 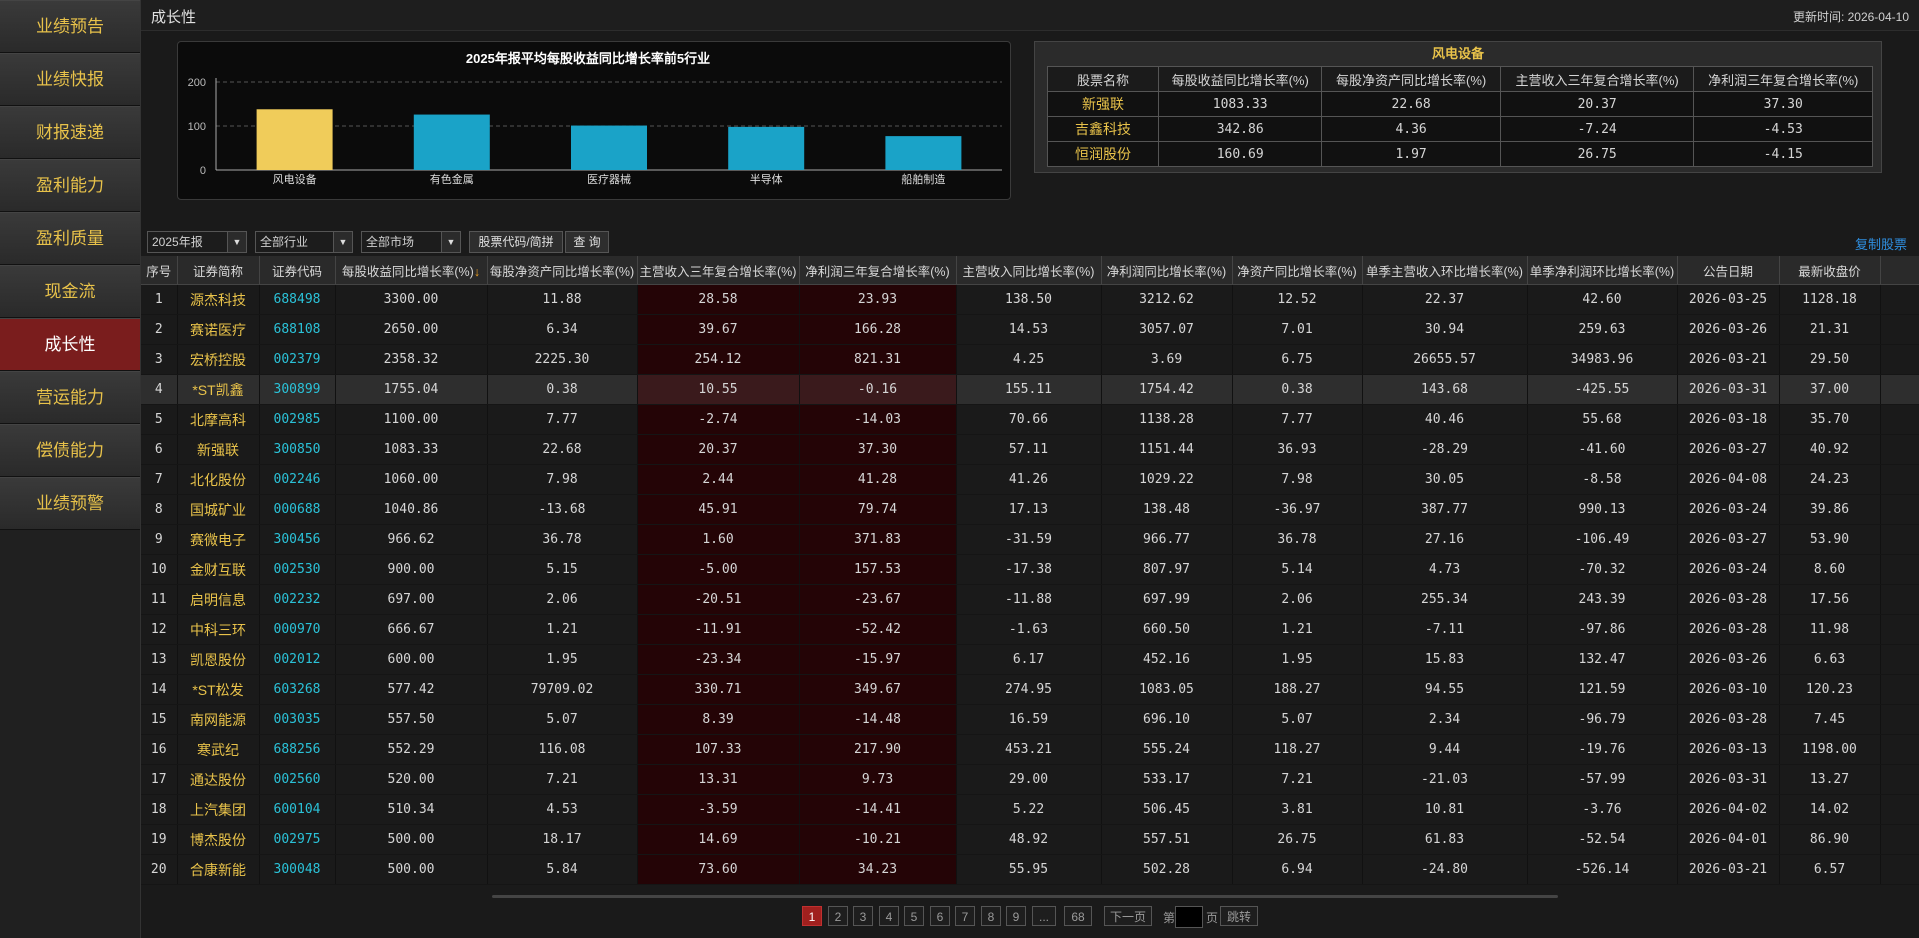 What do you see at coordinates (297, 479) in the screenshot?
I see `stock-code-cell: 002246` at bounding box center [297, 479].